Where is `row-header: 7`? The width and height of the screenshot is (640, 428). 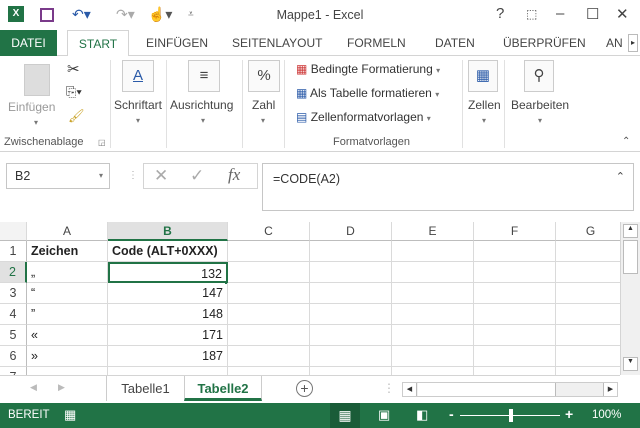 row-header: 7 is located at coordinates (13, 371).